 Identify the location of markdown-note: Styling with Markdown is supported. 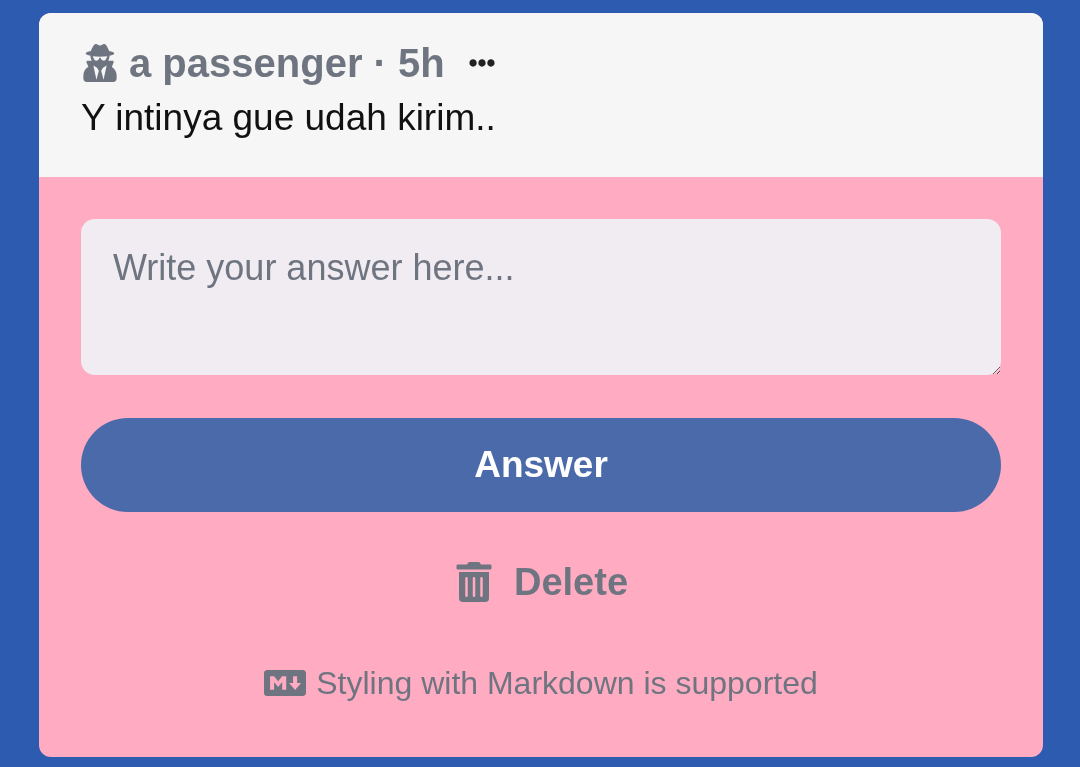
(567, 683).